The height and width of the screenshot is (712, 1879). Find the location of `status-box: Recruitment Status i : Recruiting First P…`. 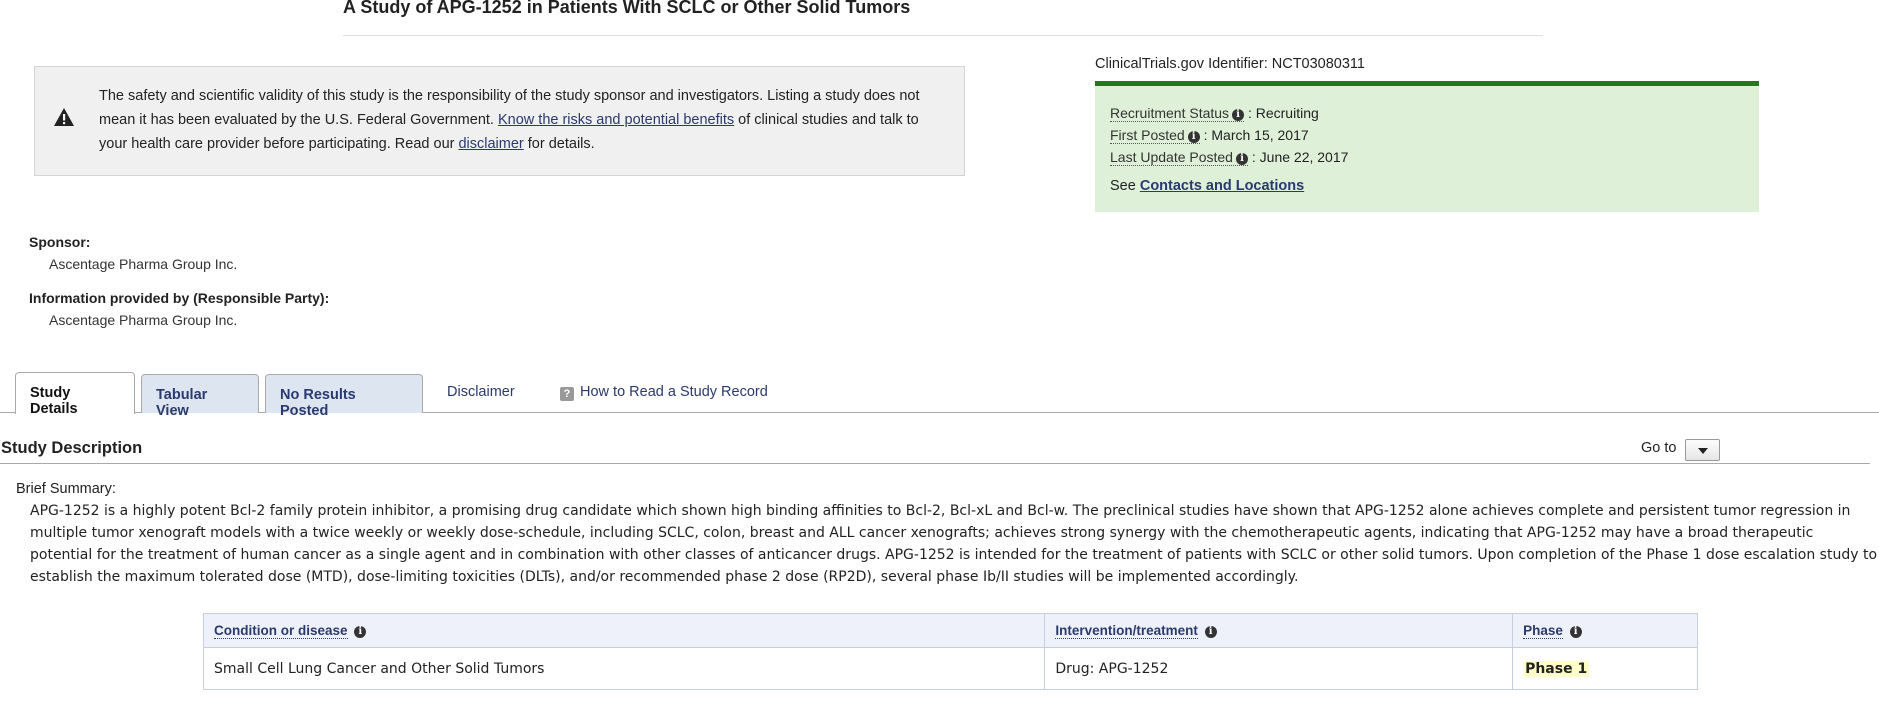

status-box: Recruitment Status i : Recruiting First P… is located at coordinates (1427, 146).